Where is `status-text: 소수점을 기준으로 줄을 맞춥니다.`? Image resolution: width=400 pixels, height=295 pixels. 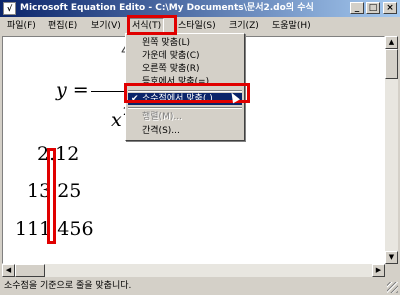
status-text: 소수점을 기준으로 줄을 맞춥니다. is located at coordinates (68, 286).